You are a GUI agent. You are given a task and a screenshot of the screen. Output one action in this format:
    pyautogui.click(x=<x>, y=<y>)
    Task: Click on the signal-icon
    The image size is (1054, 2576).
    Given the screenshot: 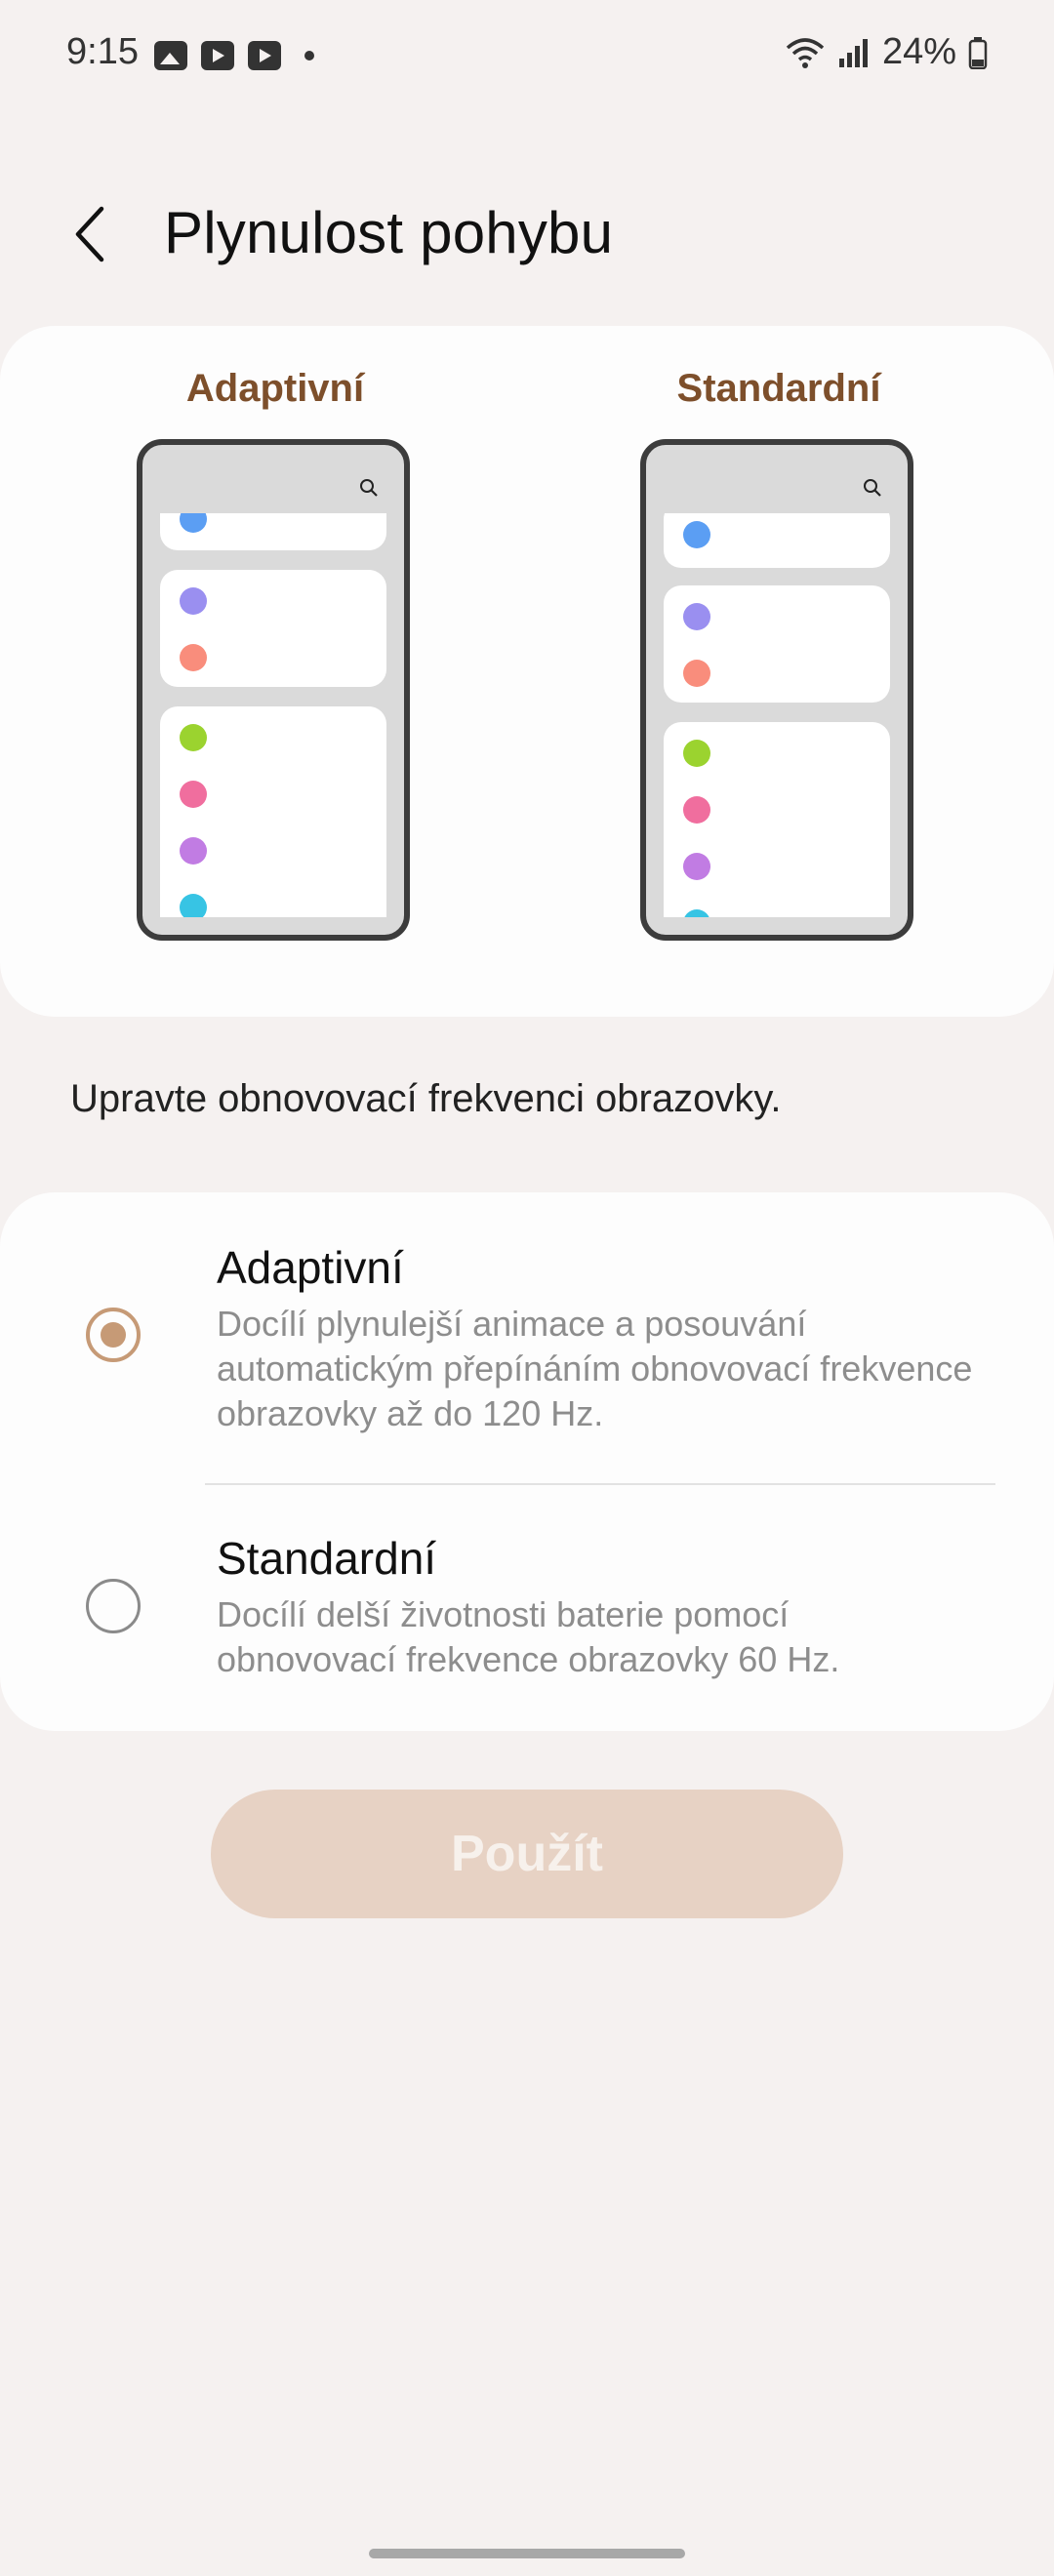 What is the action you would take?
    pyautogui.click(x=854, y=52)
    